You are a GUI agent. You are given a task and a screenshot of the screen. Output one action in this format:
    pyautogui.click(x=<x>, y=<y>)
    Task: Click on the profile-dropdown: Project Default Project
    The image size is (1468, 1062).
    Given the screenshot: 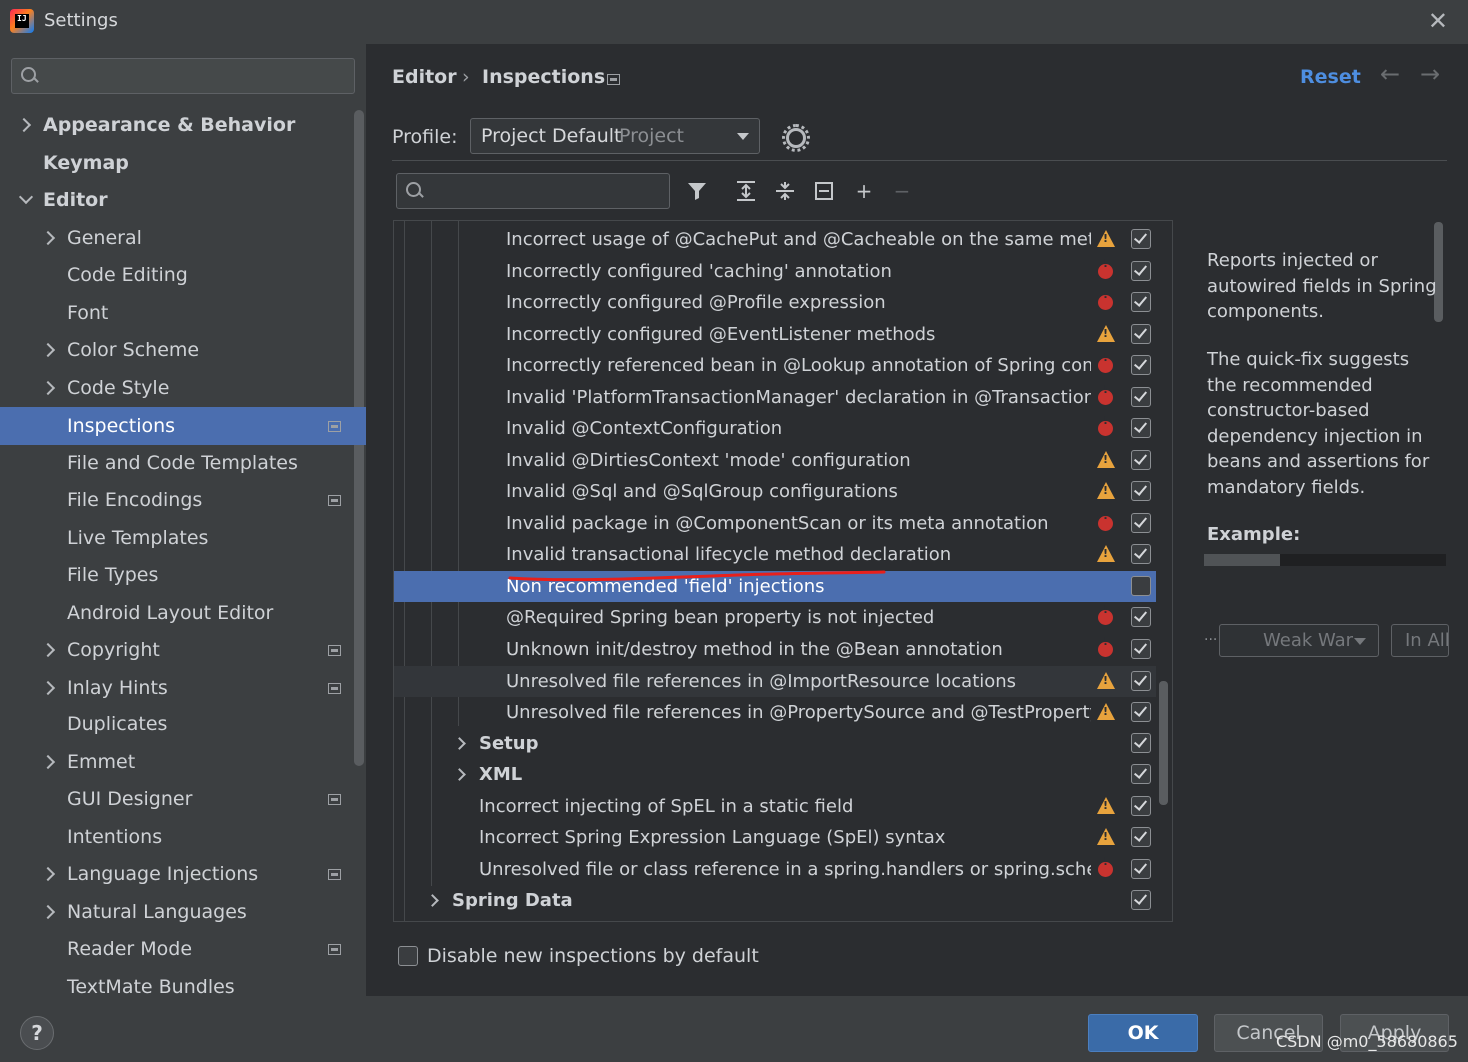 What is the action you would take?
    pyautogui.click(x=615, y=136)
    